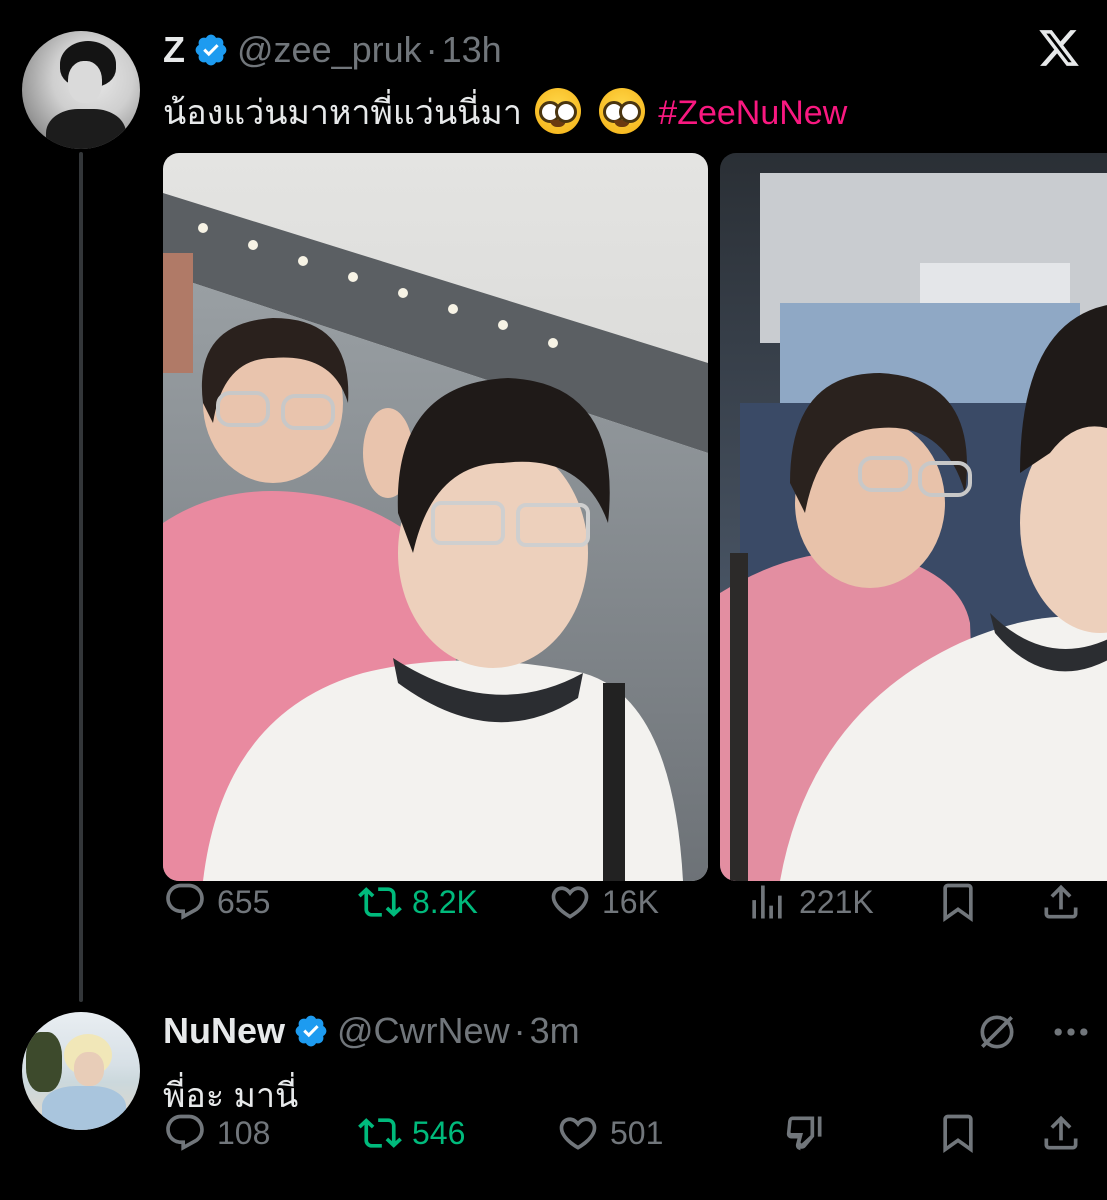 The width and height of the screenshot is (1107, 1200). I want to click on like-button: 501, so click(609, 1133).